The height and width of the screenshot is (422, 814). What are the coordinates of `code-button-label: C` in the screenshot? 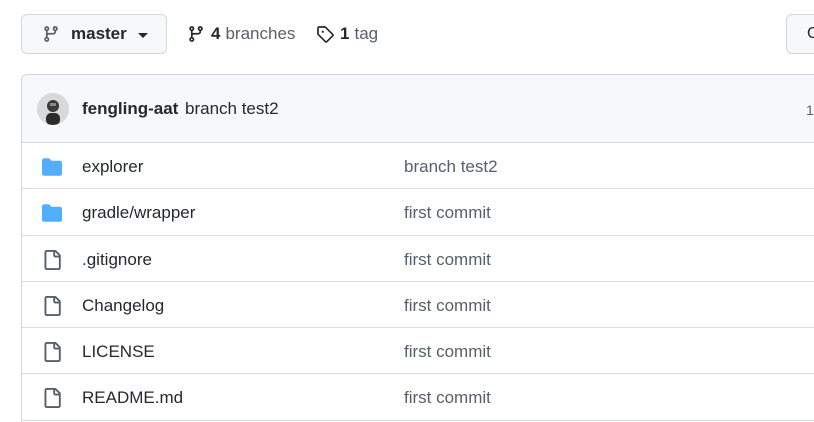 It's located at (810, 33).